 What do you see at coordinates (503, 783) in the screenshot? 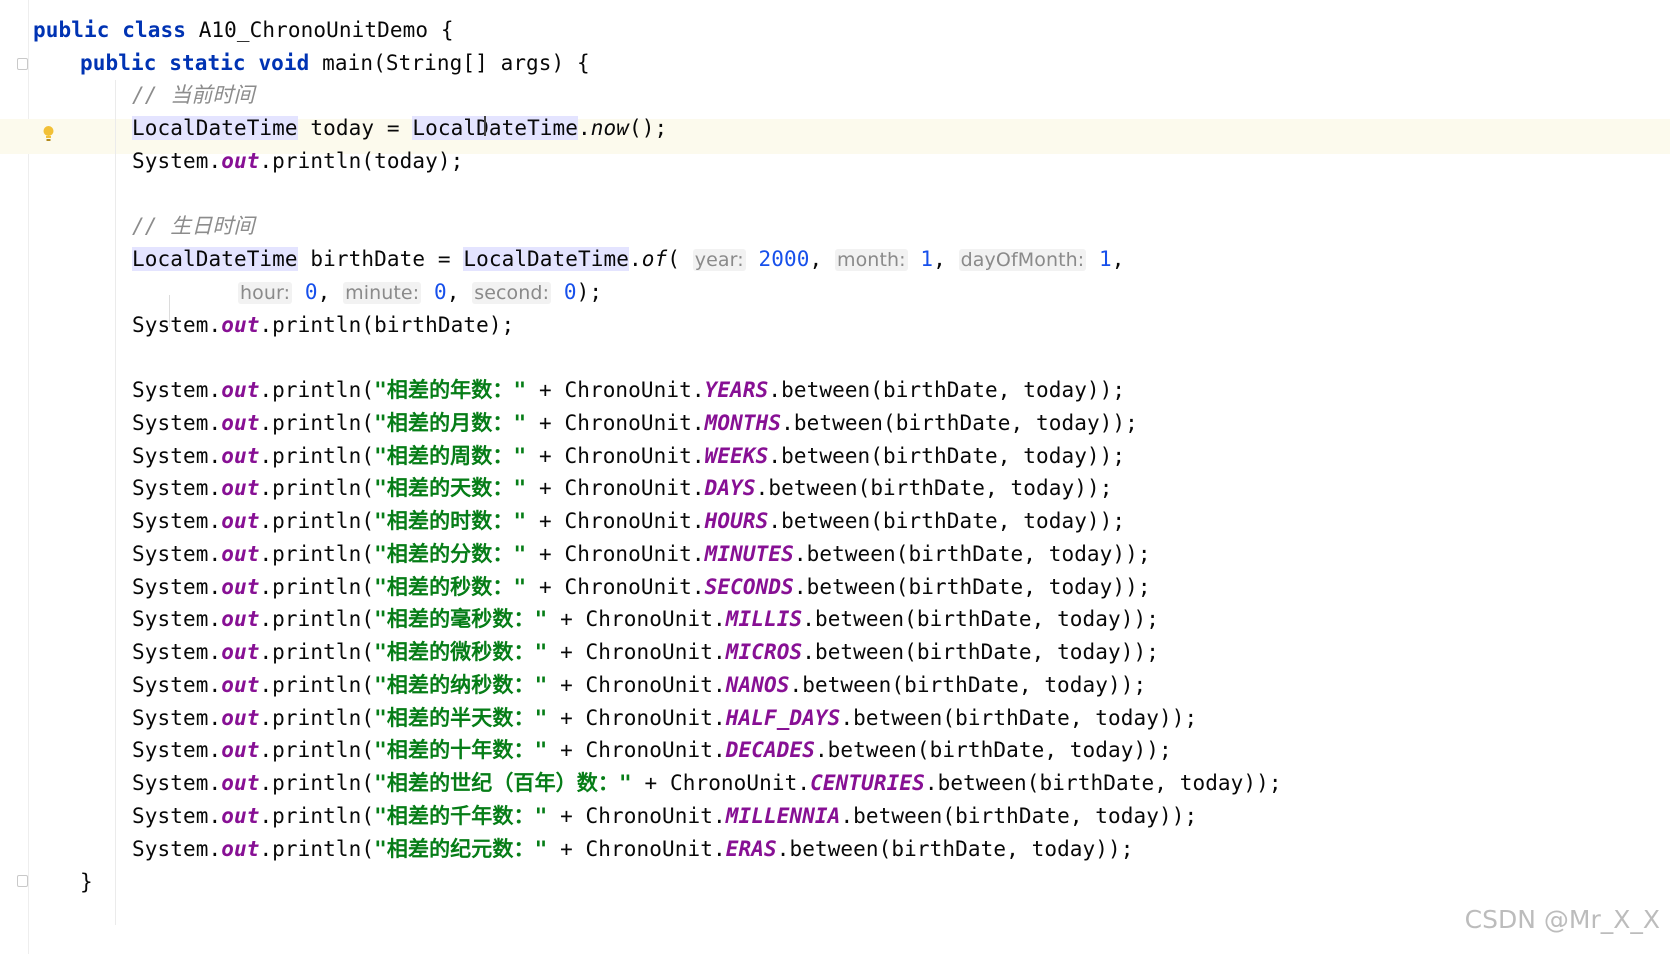
I see `string-literal: "相差的世纪（百年）数："` at bounding box center [503, 783].